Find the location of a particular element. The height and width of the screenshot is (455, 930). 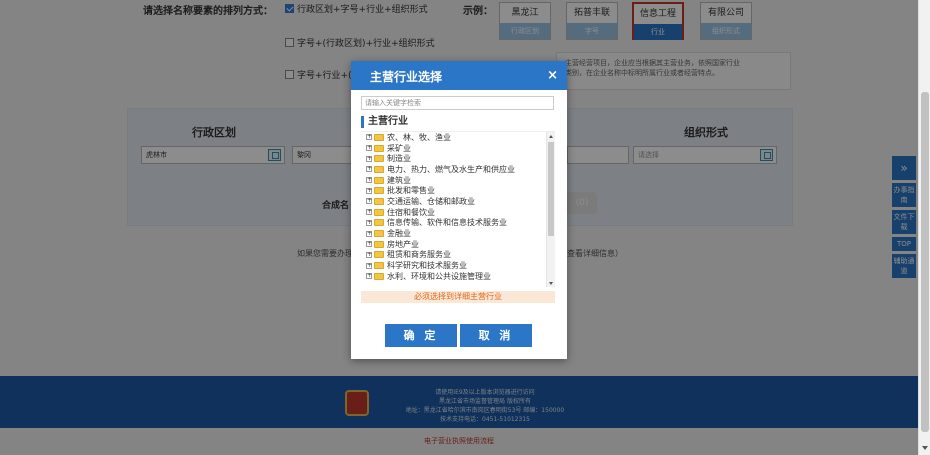

industry-search-input is located at coordinates (457, 103).